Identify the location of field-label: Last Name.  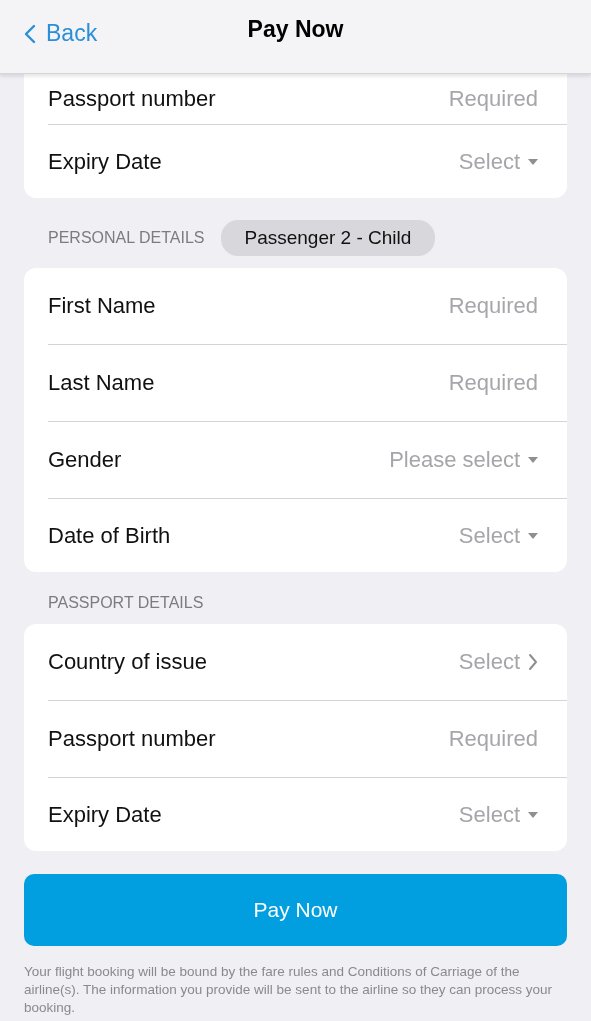
(101, 383).